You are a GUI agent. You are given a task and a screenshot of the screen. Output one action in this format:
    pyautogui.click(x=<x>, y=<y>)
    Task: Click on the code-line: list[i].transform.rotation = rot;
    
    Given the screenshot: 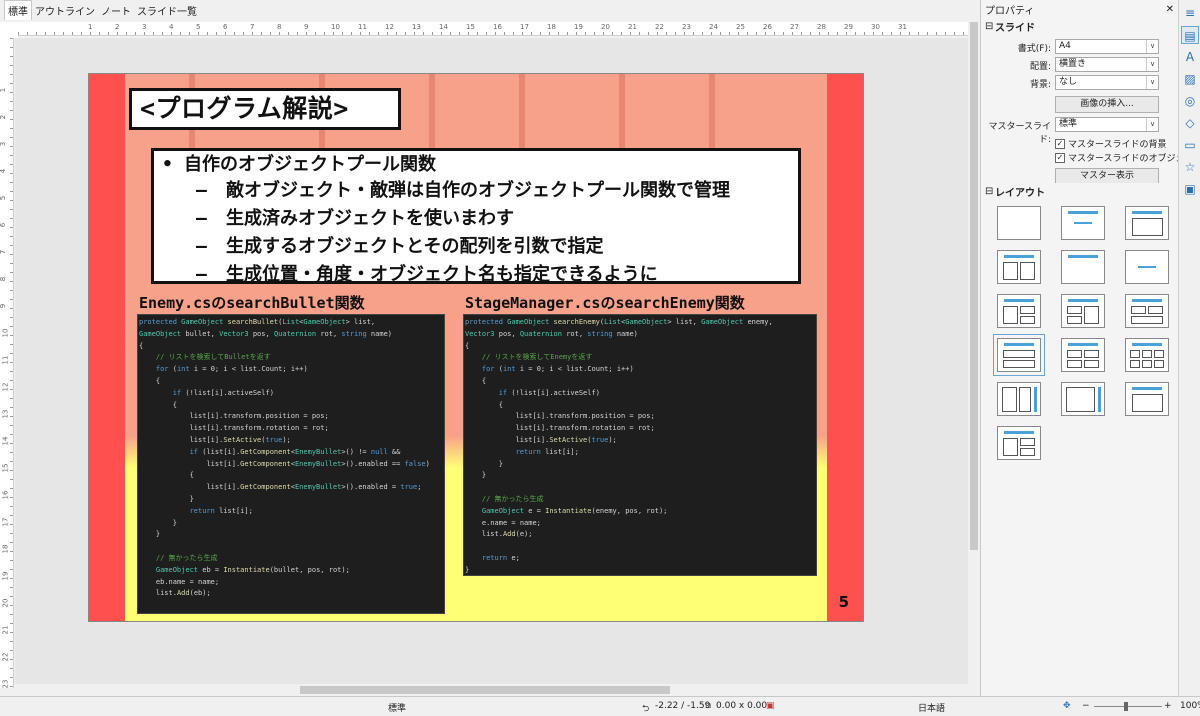 What is the action you would take?
    pyautogui.click(x=259, y=428)
    